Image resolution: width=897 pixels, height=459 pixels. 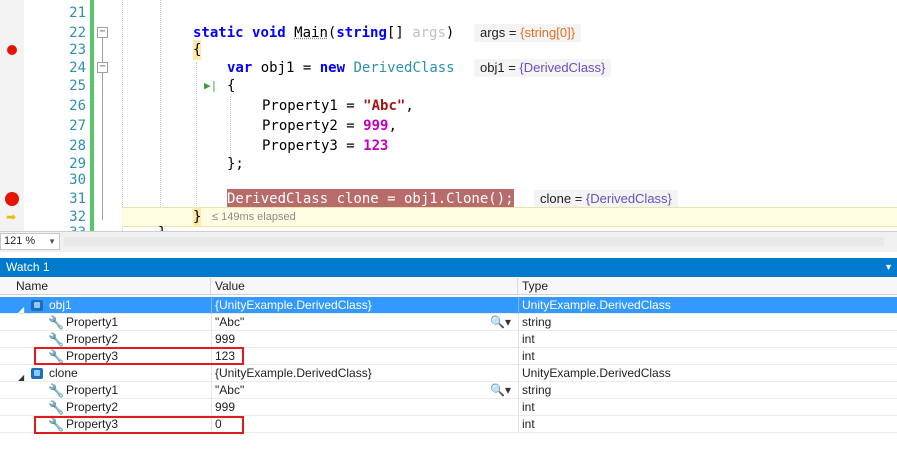 I want to click on zoom-value: 121 %, so click(x=20, y=241).